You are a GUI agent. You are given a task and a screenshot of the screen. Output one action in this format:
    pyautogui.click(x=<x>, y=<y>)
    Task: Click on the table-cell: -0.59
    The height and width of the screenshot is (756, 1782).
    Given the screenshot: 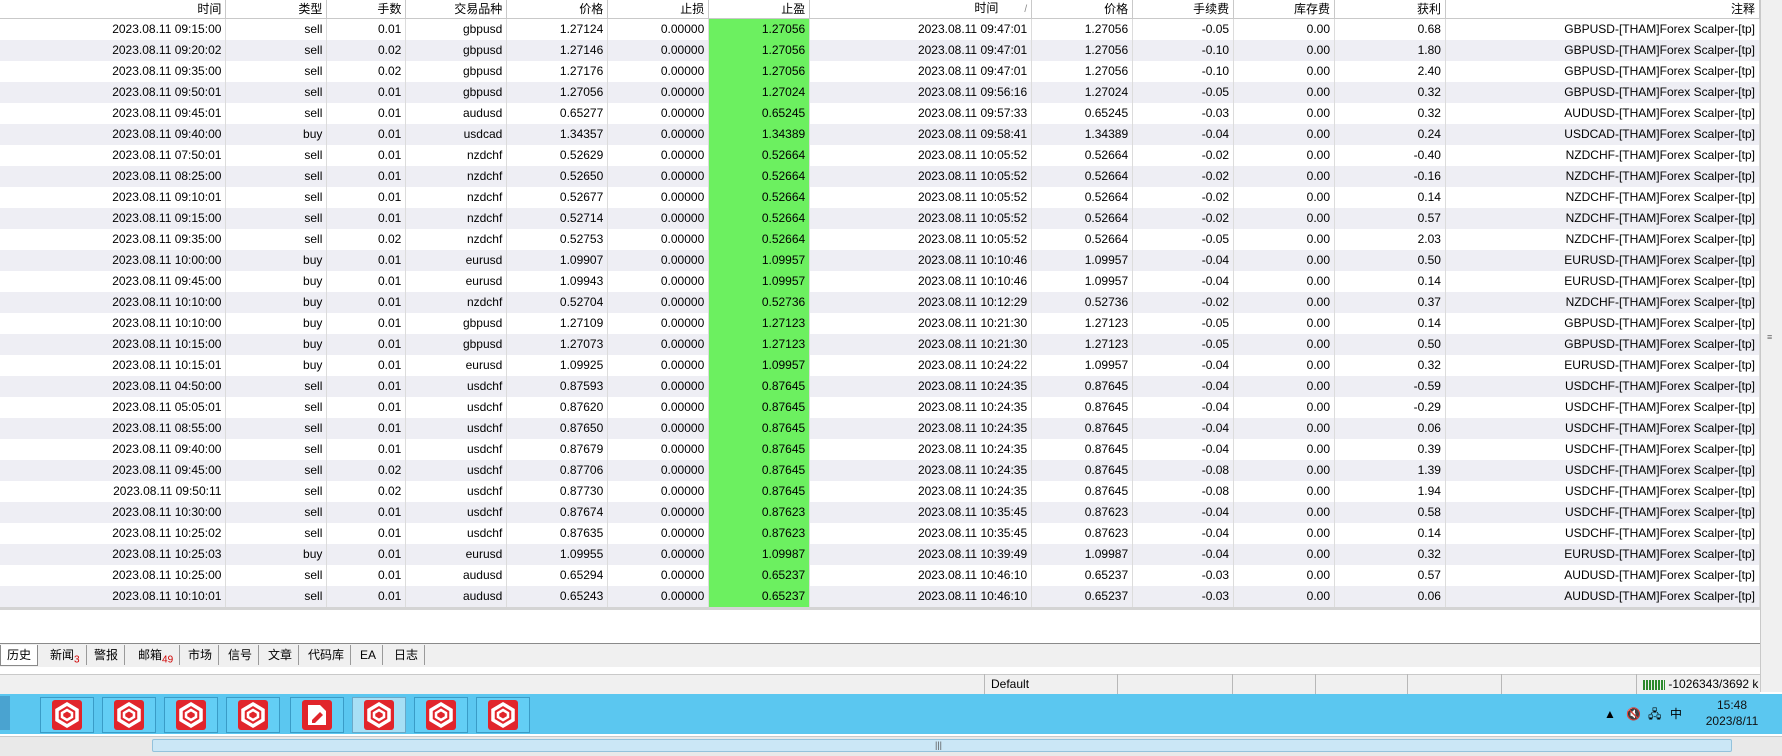 What is the action you would take?
    pyautogui.click(x=1390, y=386)
    